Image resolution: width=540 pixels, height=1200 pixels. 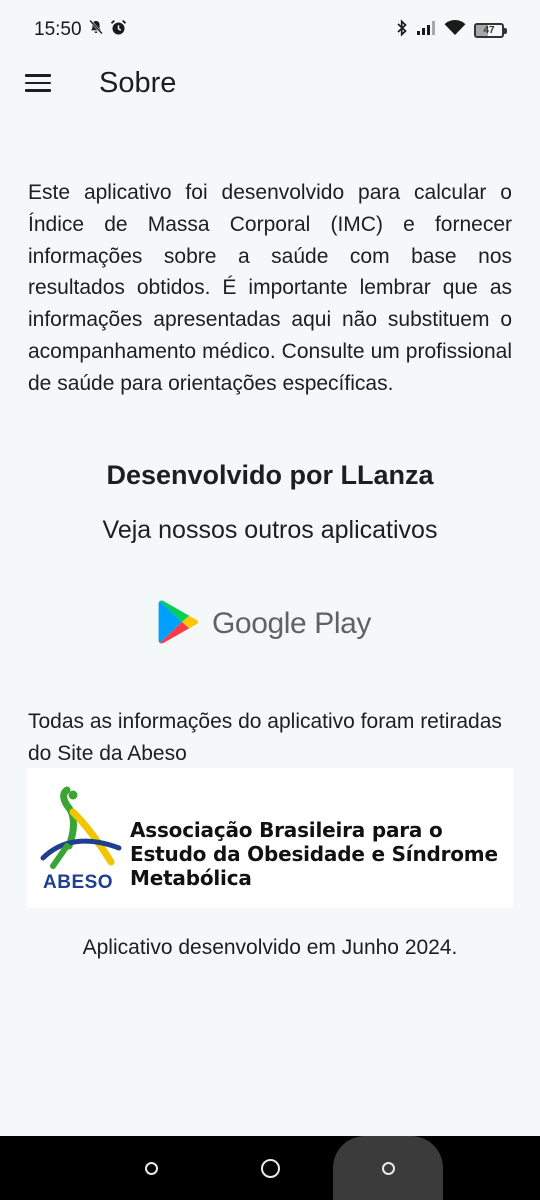 I want to click on status-time: 15:50, so click(x=58, y=29).